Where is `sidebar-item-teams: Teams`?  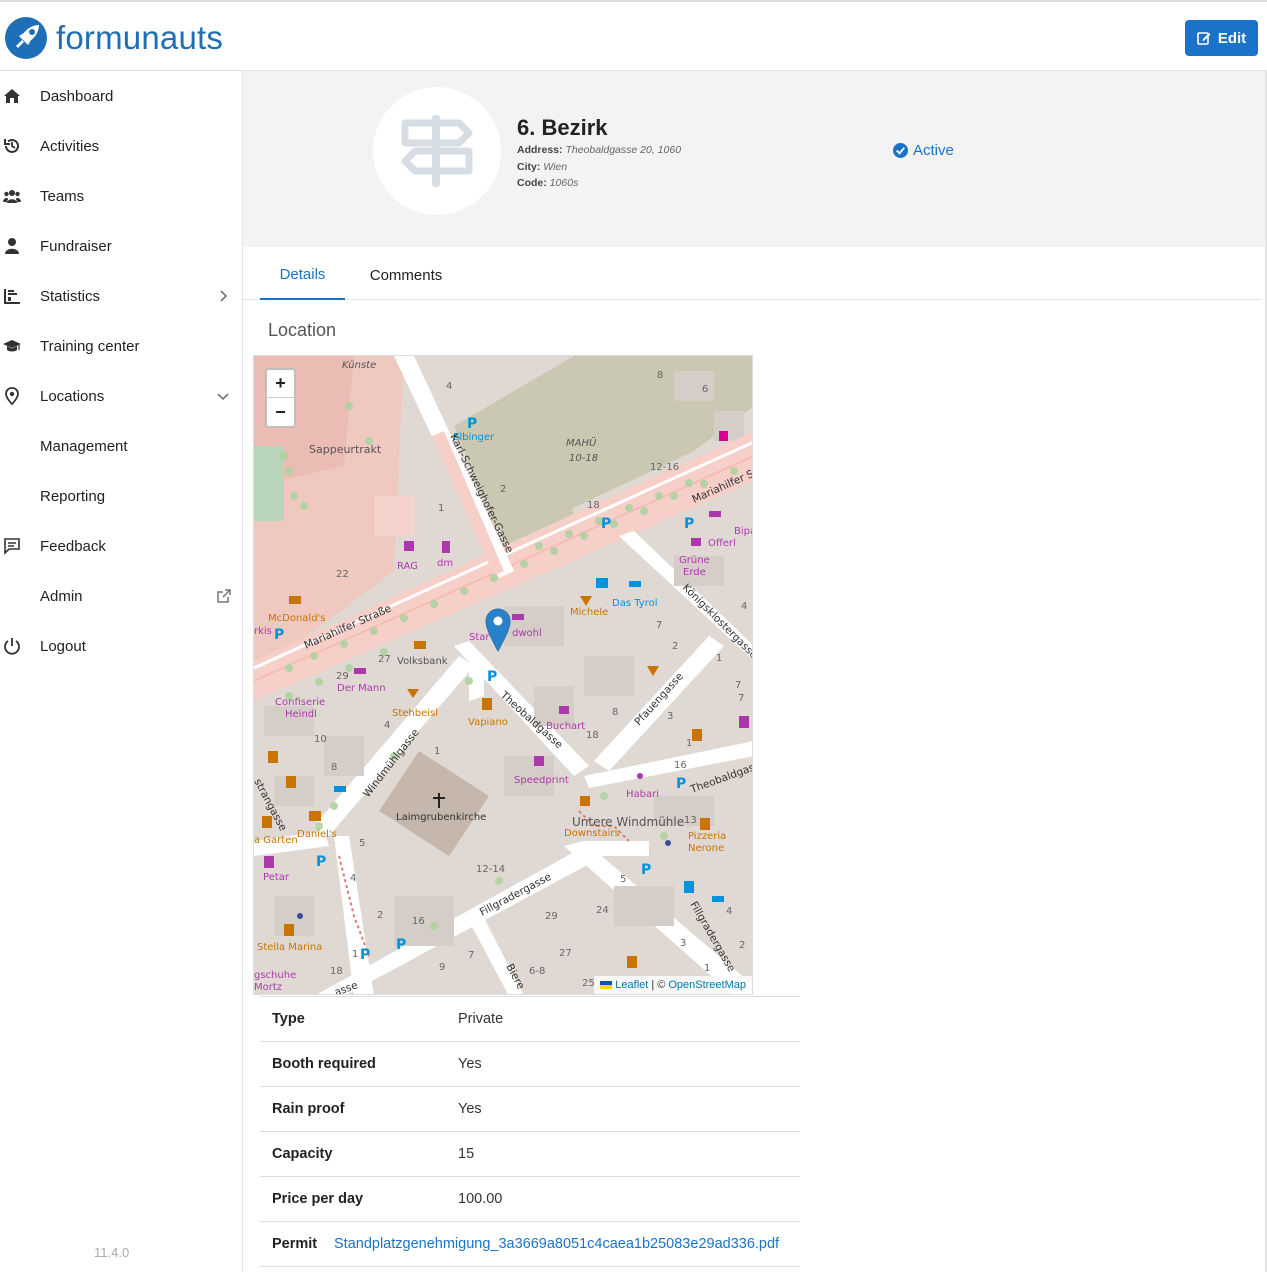 sidebar-item-teams: Teams is located at coordinates (121, 196).